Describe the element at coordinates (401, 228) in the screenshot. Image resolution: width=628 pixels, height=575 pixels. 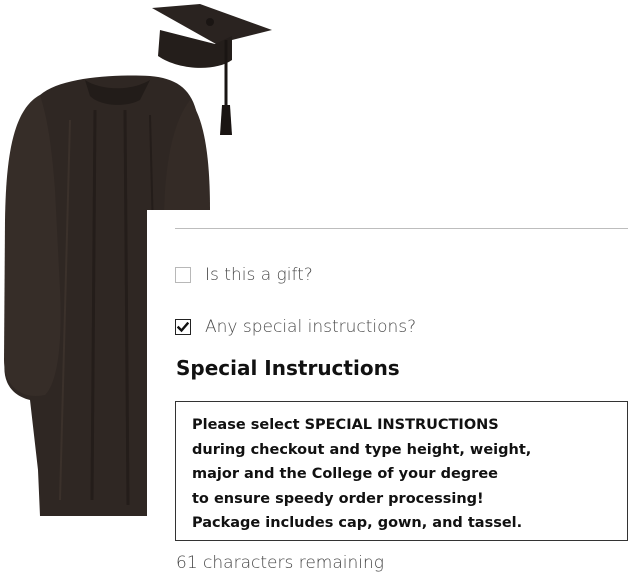
I see `divider` at that location.